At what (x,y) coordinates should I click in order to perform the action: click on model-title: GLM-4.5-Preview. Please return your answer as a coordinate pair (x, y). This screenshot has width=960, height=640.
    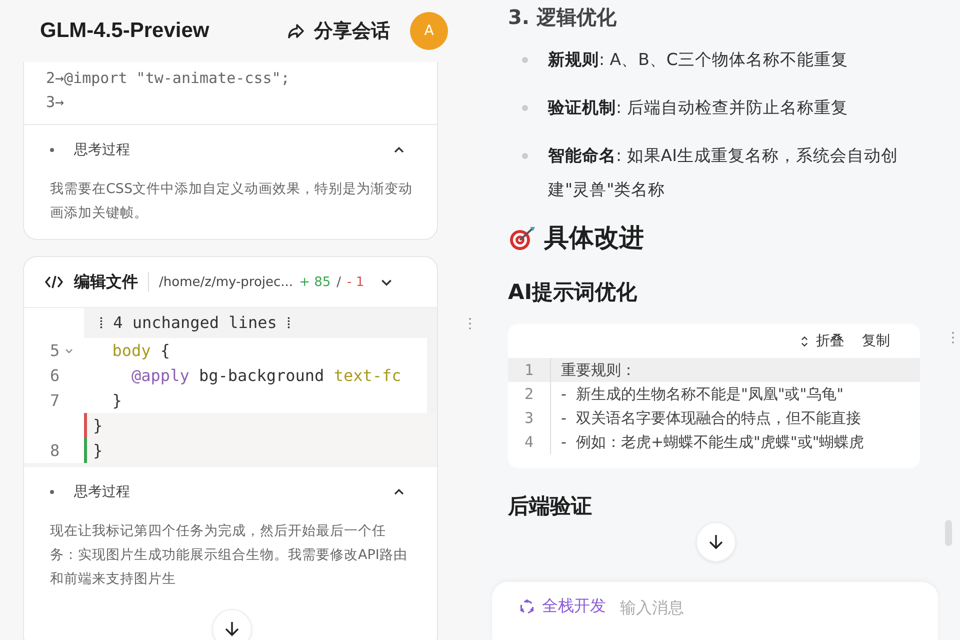
    Looking at the image, I should click on (125, 31).